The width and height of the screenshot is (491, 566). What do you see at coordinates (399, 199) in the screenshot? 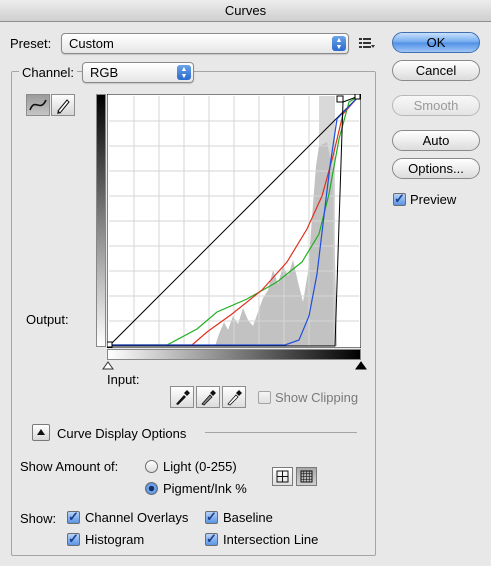
I see `preview-checkbox: ✓` at bounding box center [399, 199].